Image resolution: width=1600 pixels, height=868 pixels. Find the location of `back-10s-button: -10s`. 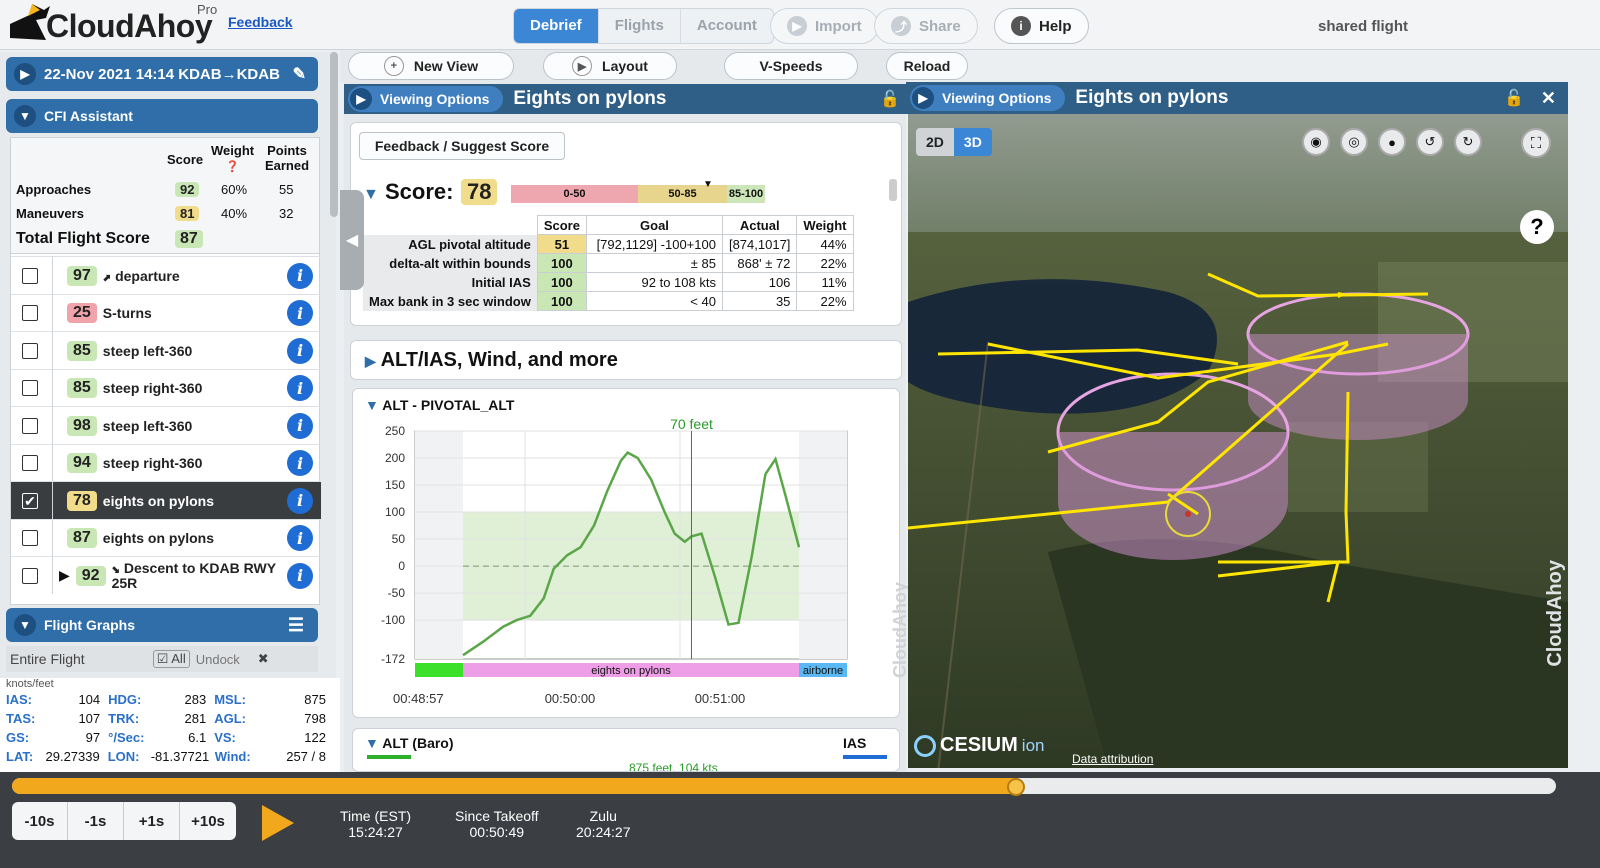

back-10s-button: -10s is located at coordinates (40, 821).